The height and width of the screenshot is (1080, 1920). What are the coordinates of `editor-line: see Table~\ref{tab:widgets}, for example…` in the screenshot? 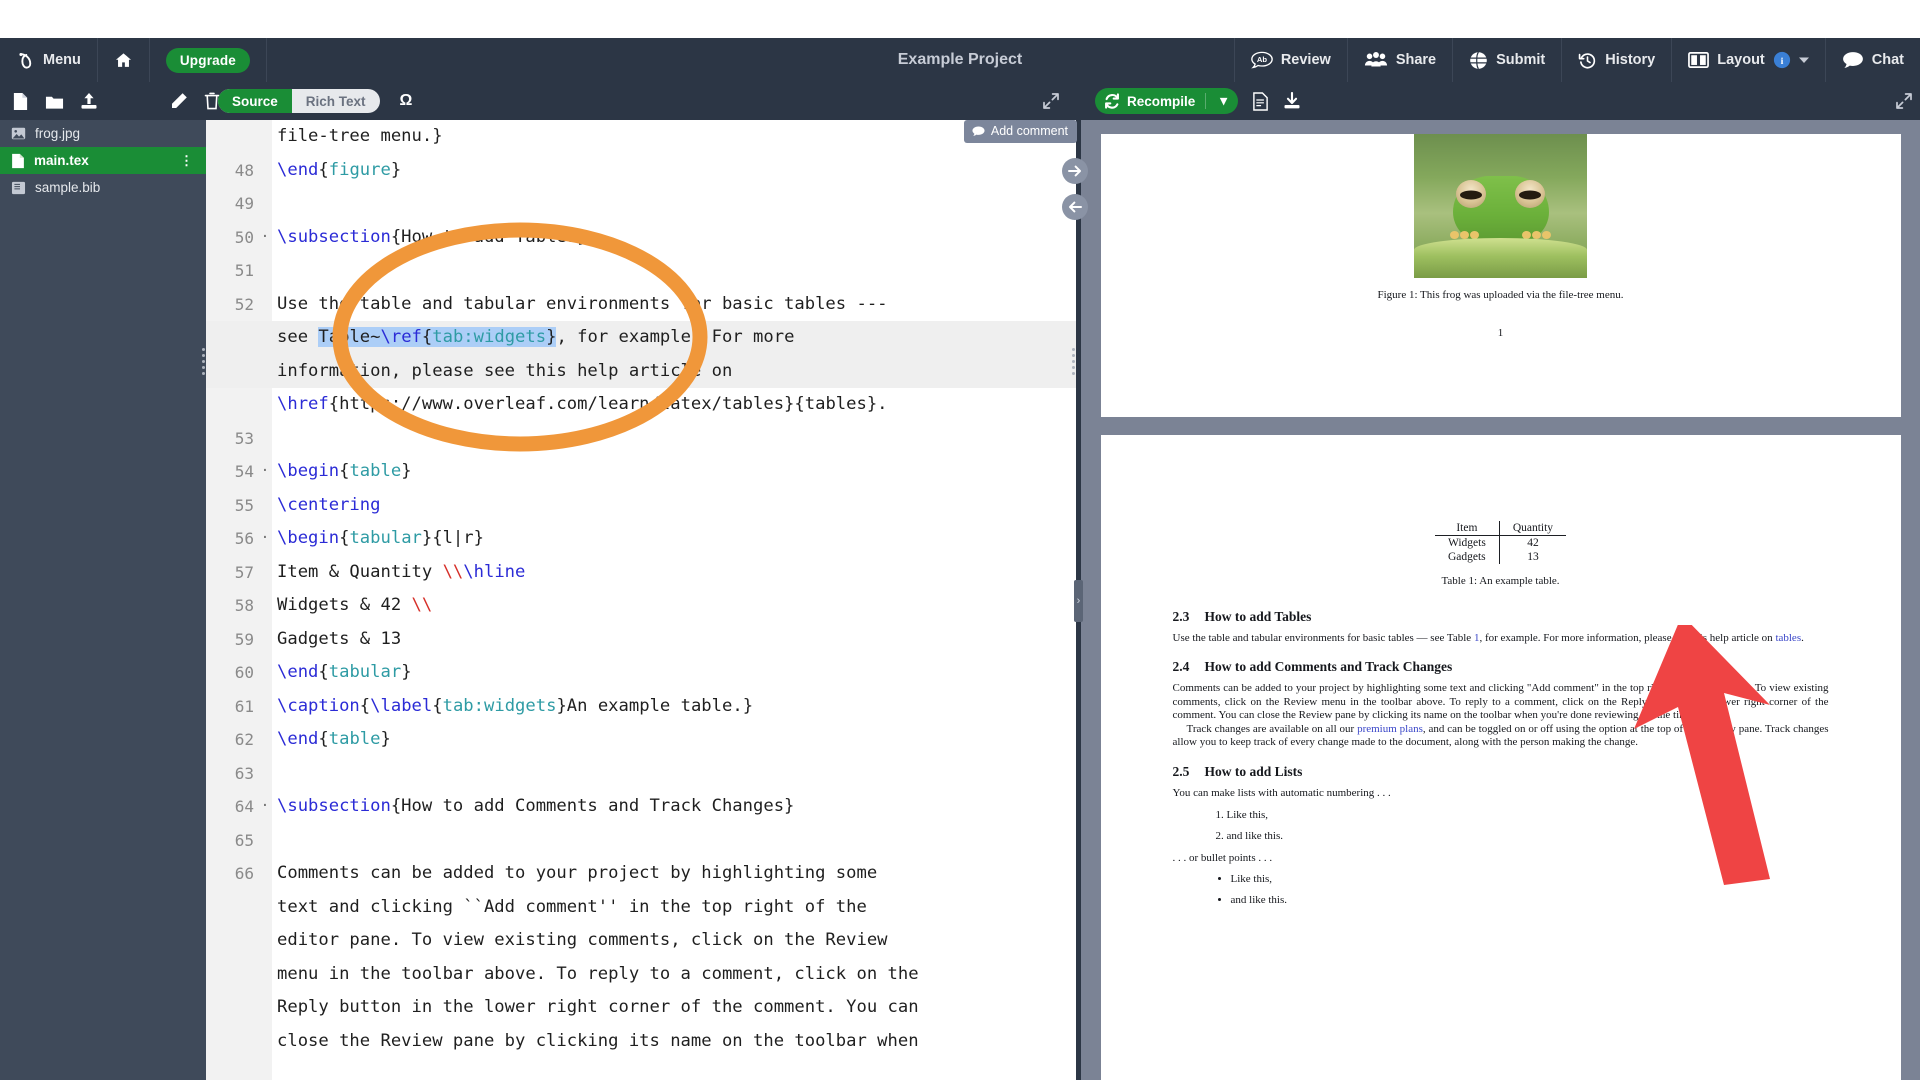 It's located at (643, 338).